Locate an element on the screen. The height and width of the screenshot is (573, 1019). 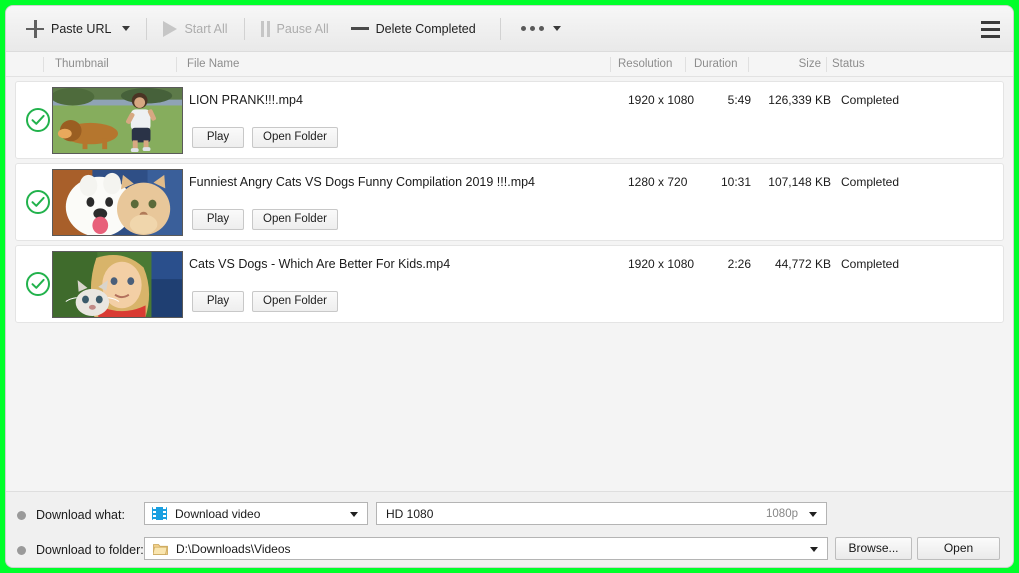
hamburger-menu-button is located at coordinates (990, 29).